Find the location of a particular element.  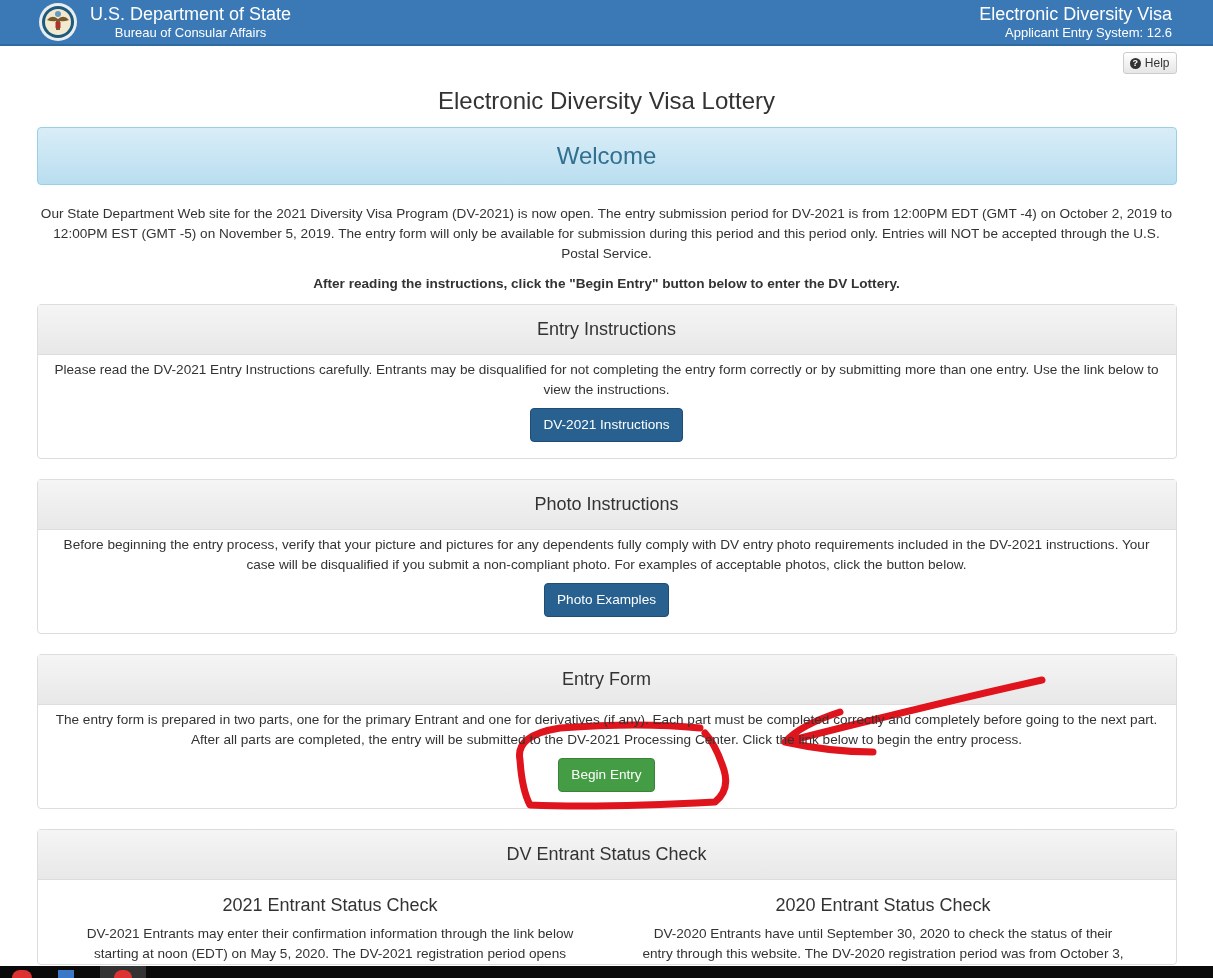

panel-title: Entry Form is located at coordinates (606, 679).